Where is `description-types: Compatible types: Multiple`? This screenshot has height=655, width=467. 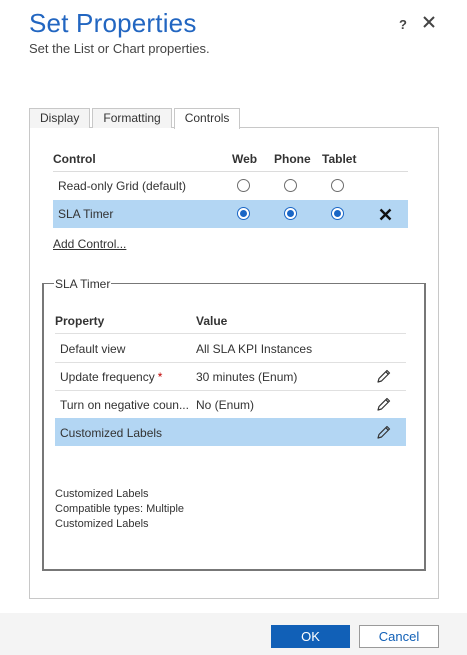
description-types: Compatible types: Multiple is located at coordinates (120, 509).